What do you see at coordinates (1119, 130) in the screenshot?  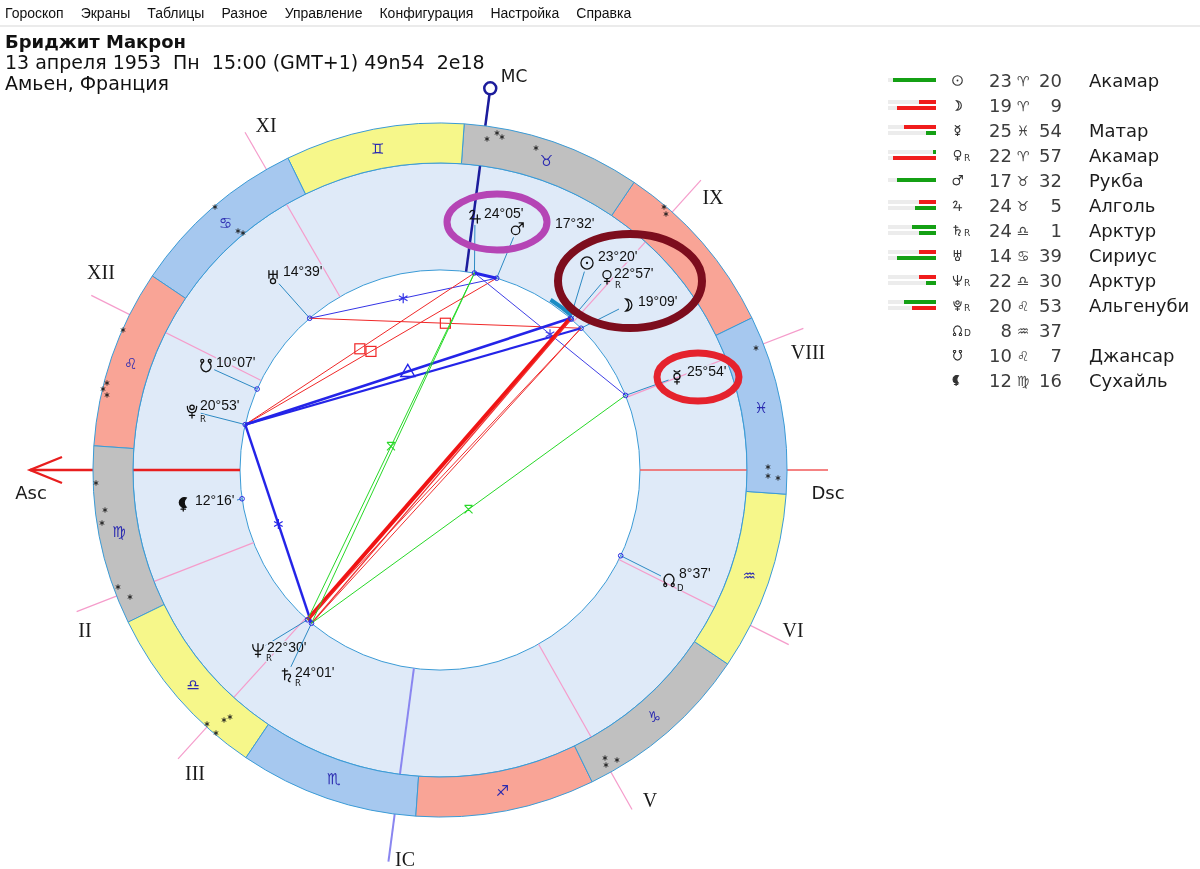 I see `star-name: Матар` at bounding box center [1119, 130].